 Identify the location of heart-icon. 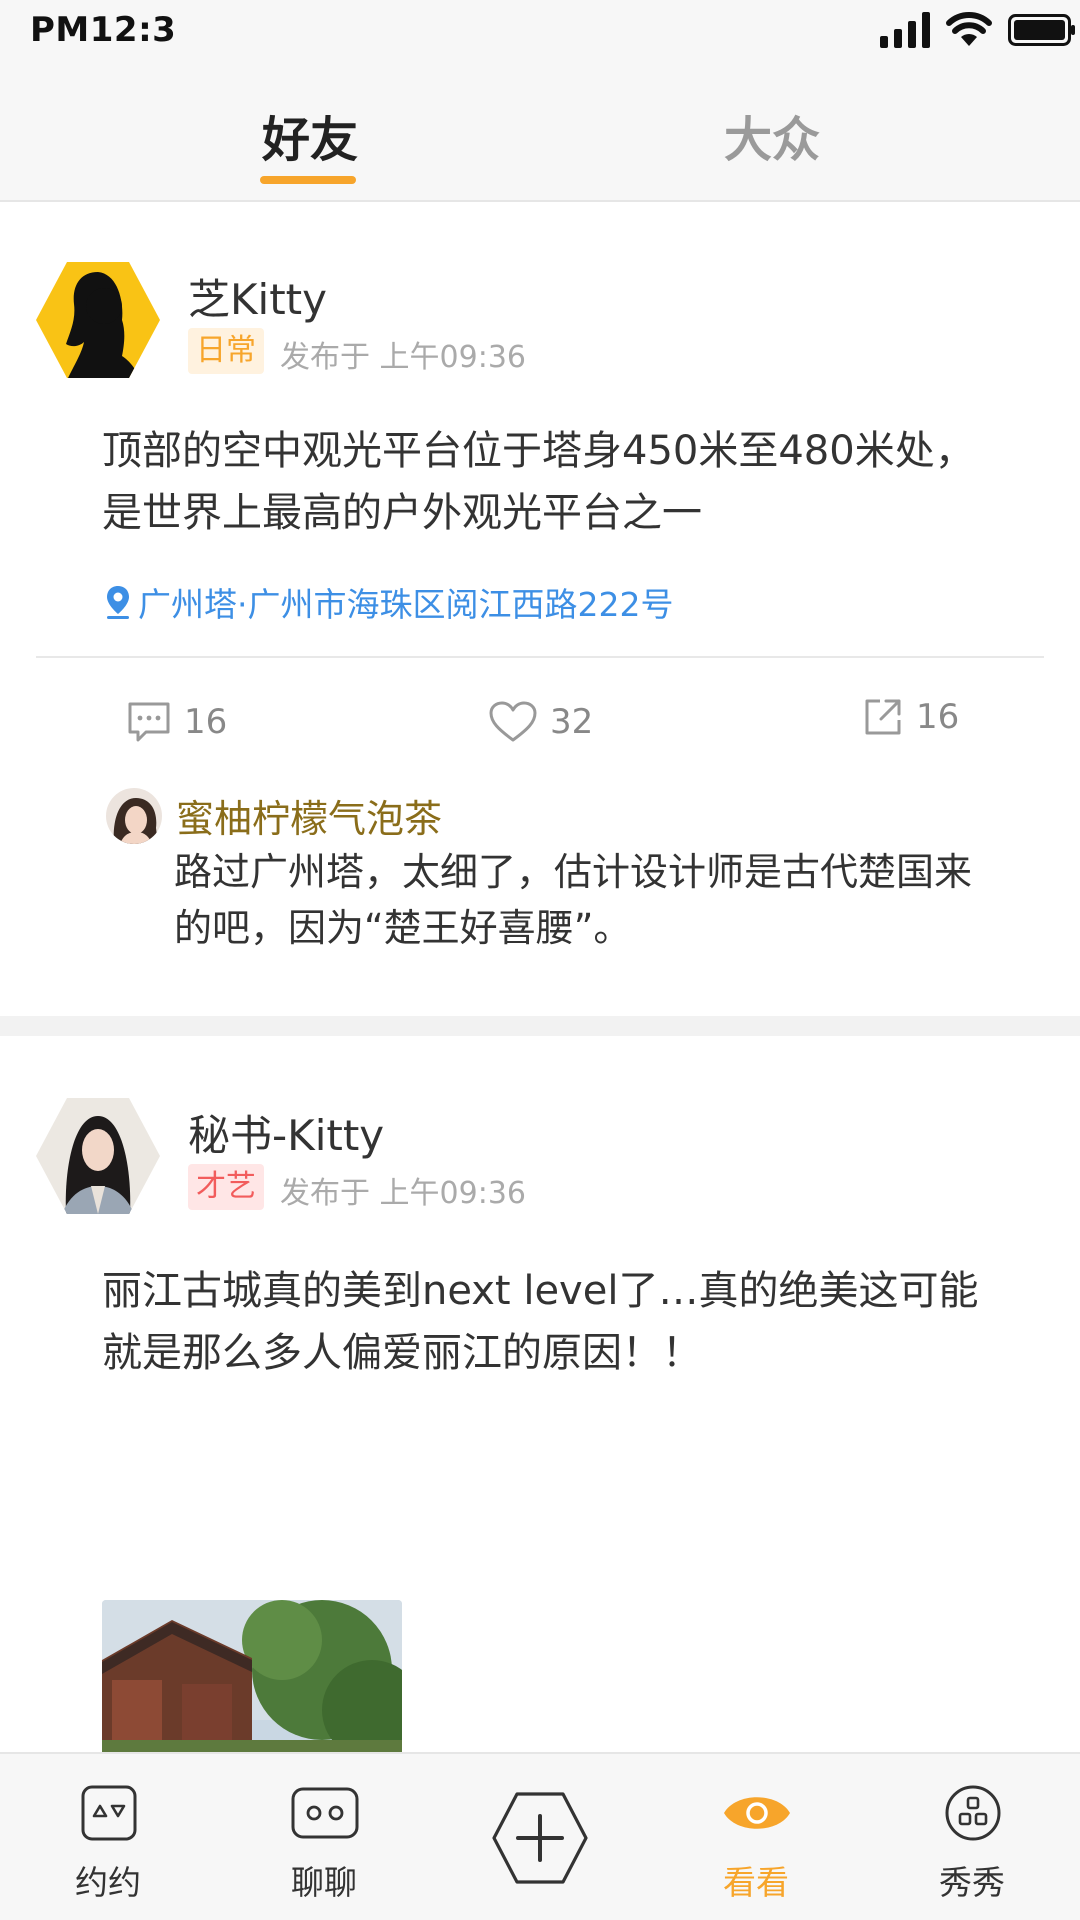
(513, 721).